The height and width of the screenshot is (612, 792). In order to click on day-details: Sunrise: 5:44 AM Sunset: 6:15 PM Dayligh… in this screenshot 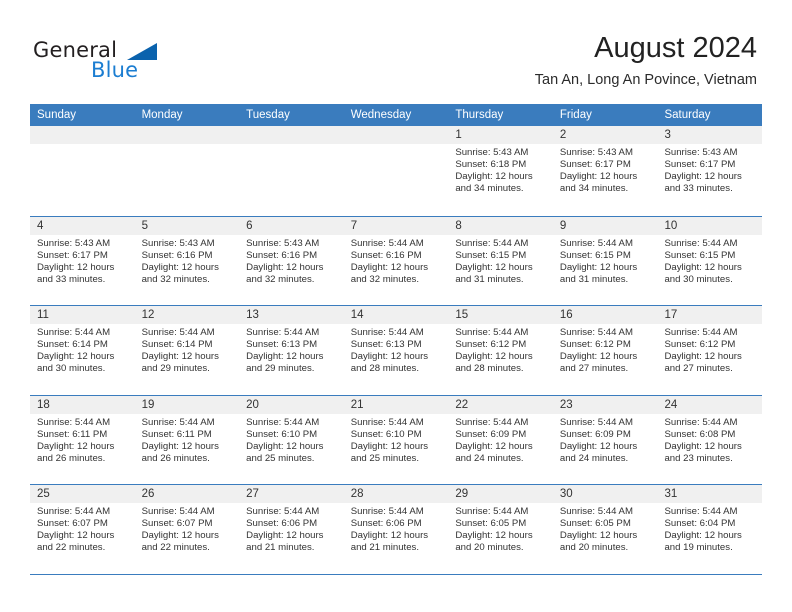, I will do `click(709, 260)`.